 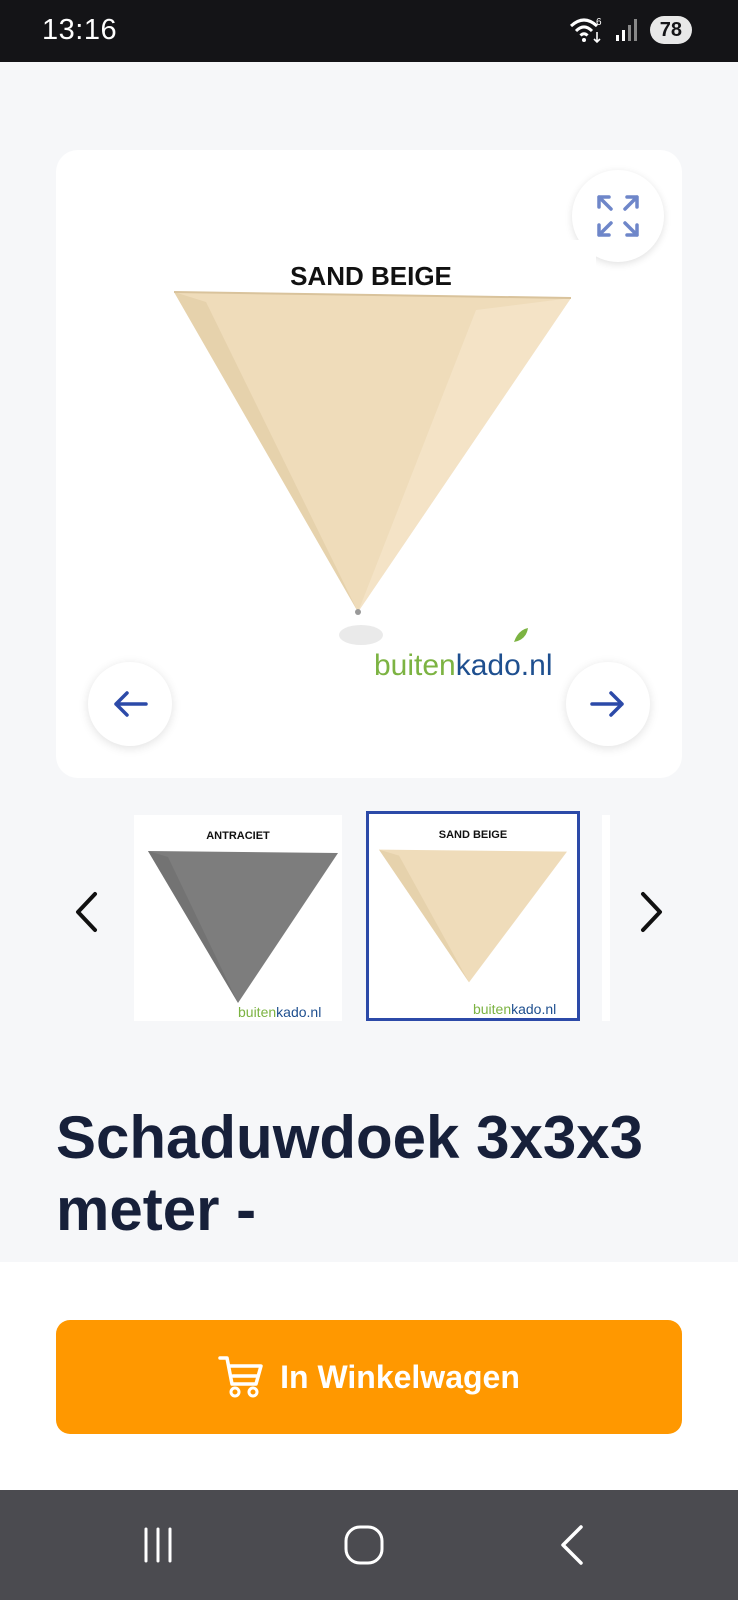 What do you see at coordinates (238, 918) in the screenshot?
I see `thumbnail-antraciet: ANTRACIET buitenkado.nl` at bounding box center [238, 918].